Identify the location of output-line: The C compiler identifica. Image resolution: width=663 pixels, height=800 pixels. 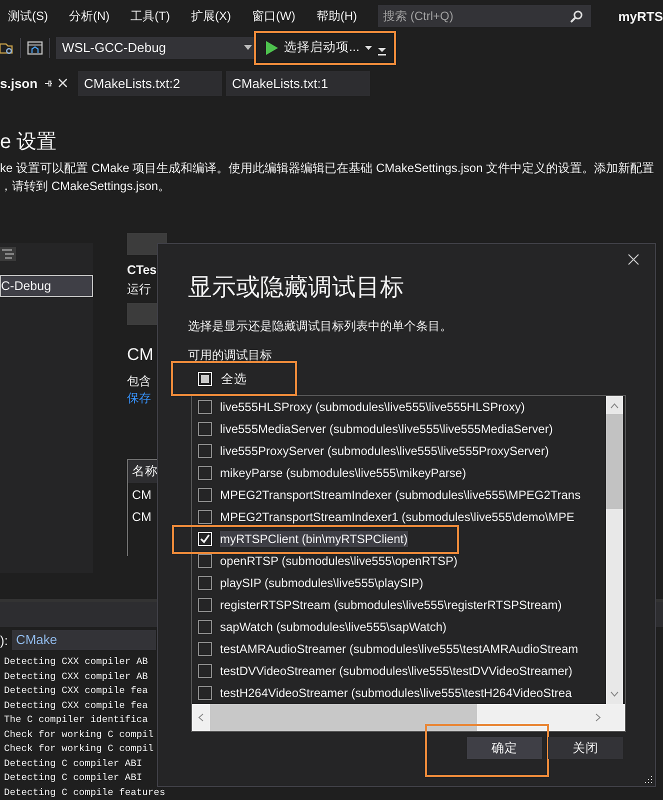
(76, 720).